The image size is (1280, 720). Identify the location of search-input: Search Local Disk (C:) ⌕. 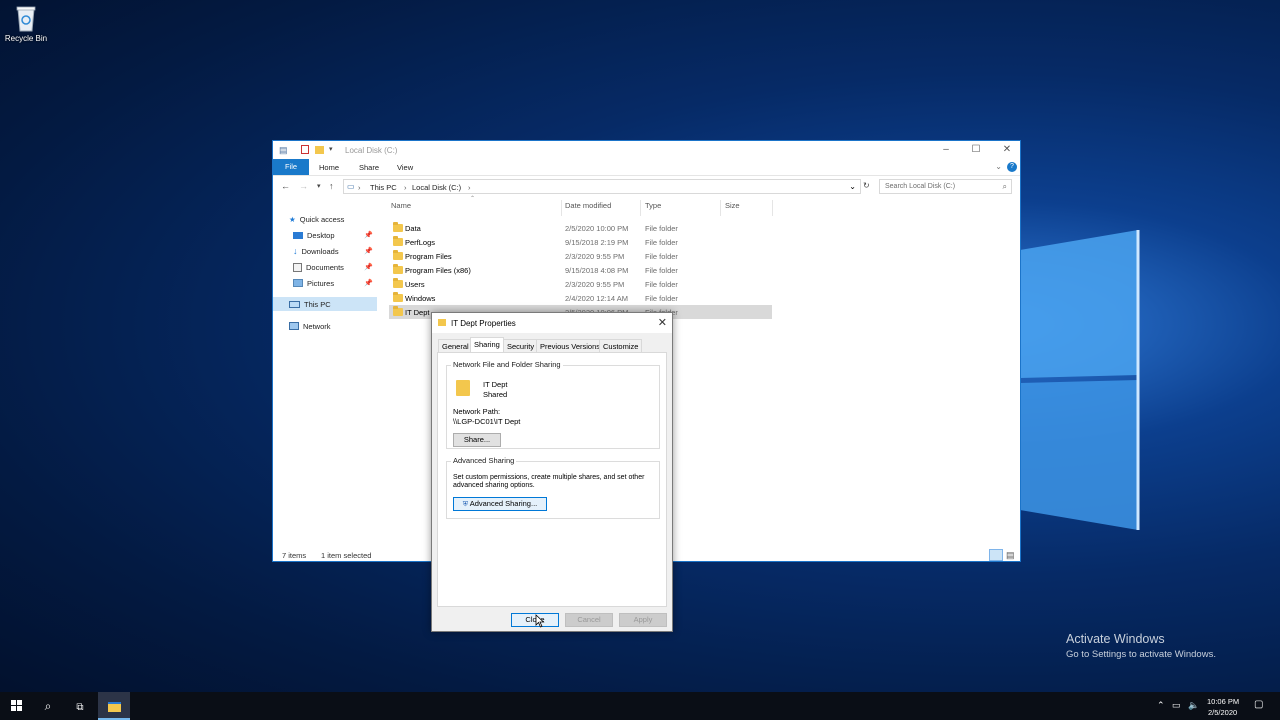
(945, 186).